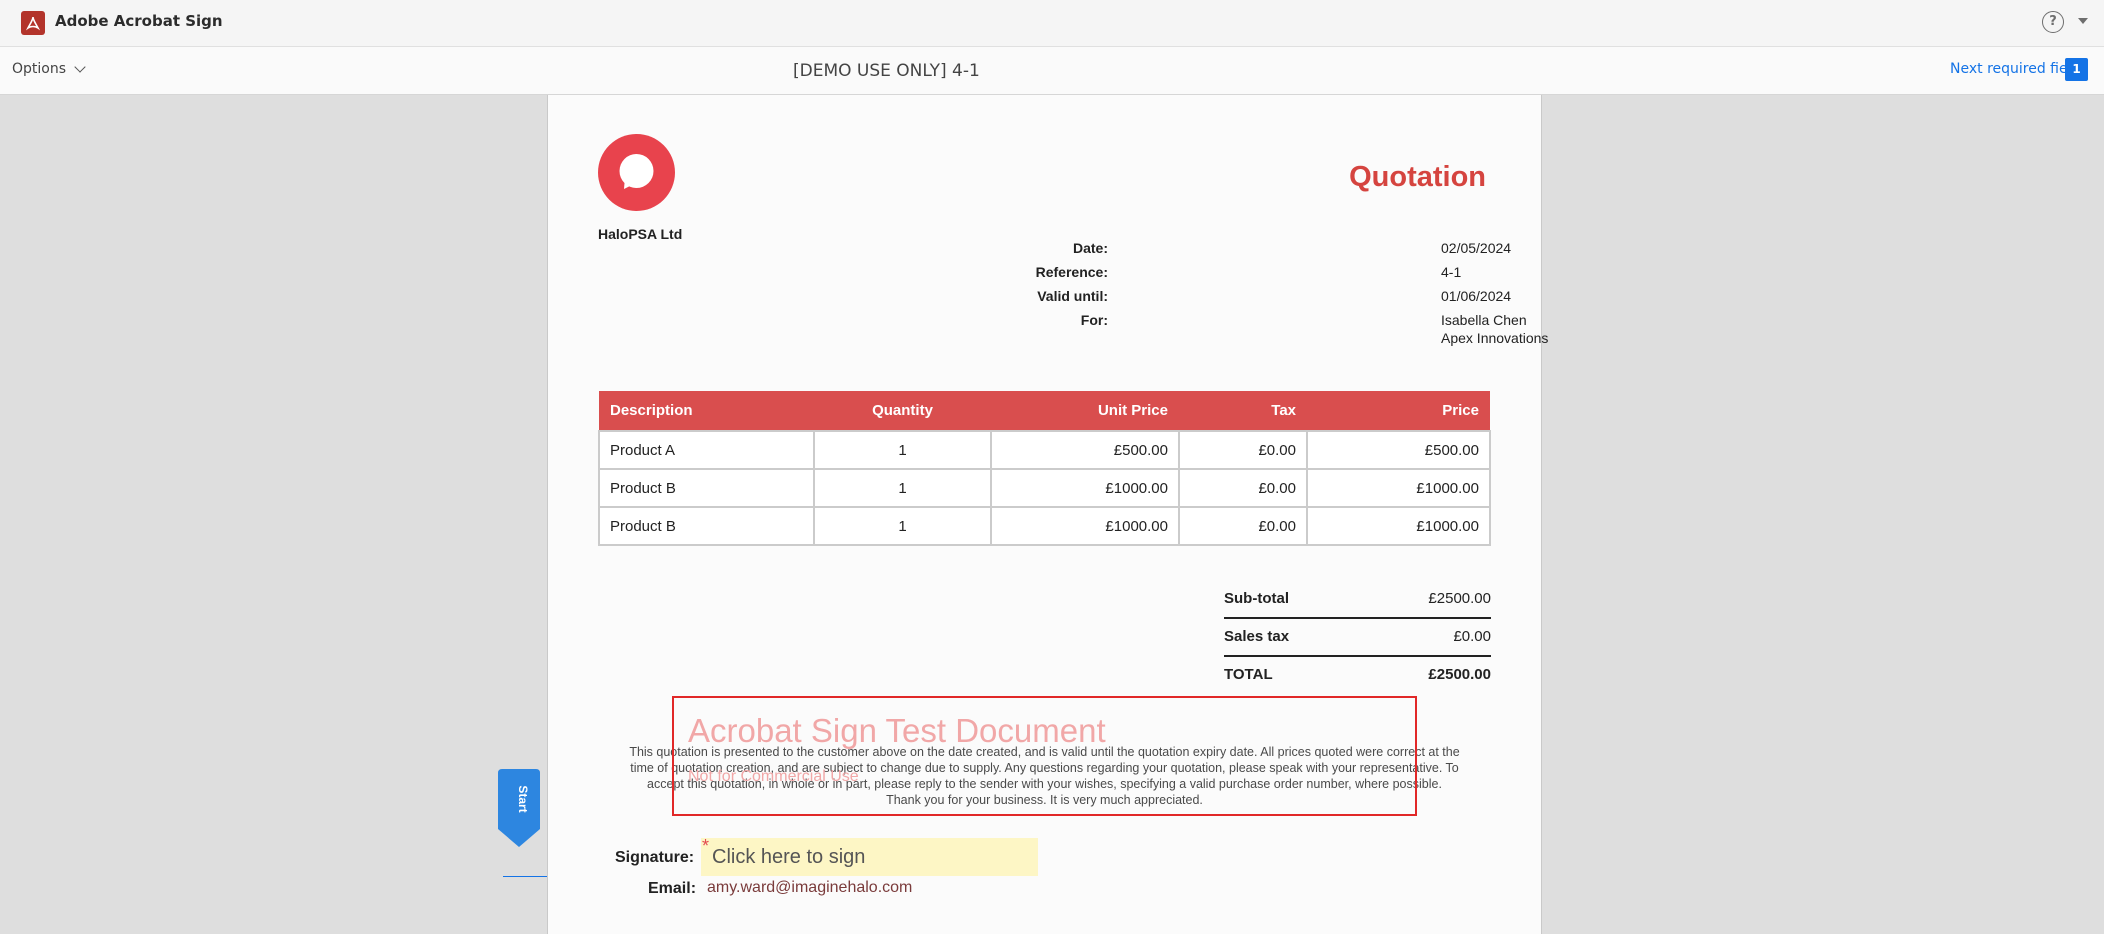 This screenshot has height=934, width=2104. Describe the element at coordinates (1094, 320) in the screenshot. I see `meta-key: For:` at that location.